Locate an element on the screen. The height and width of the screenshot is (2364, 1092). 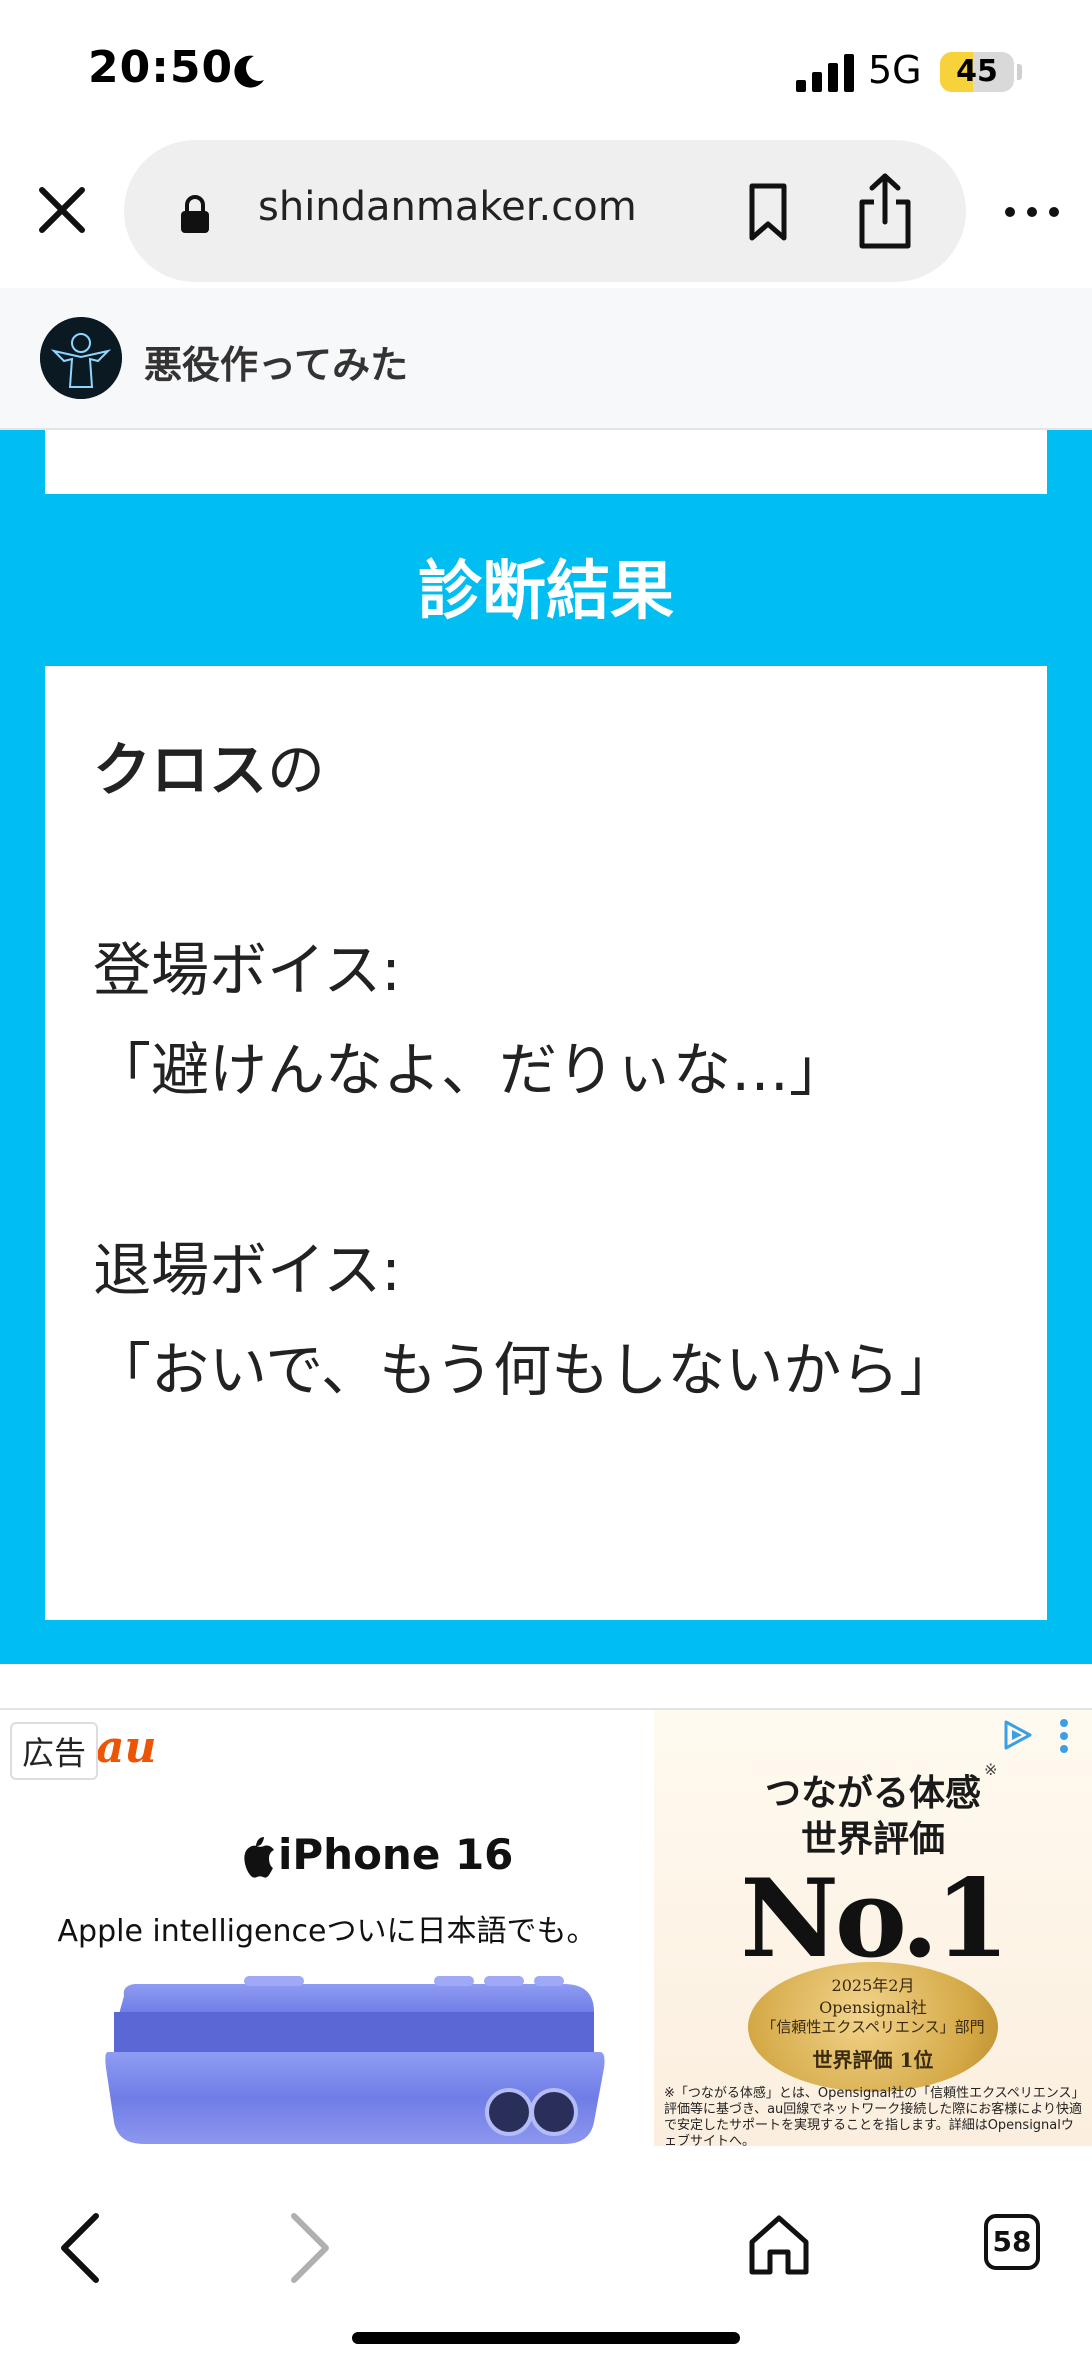
battery-label: 45 is located at coordinates (977, 71).